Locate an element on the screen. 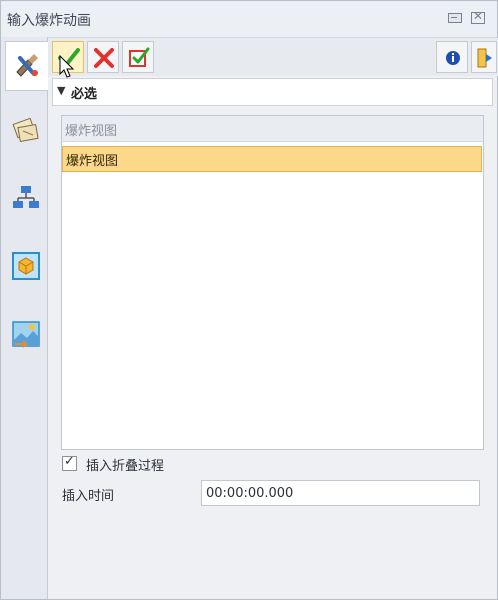 The height and width of the screenshot is (600, 498). info-icon is located at coordinates (453, 58).